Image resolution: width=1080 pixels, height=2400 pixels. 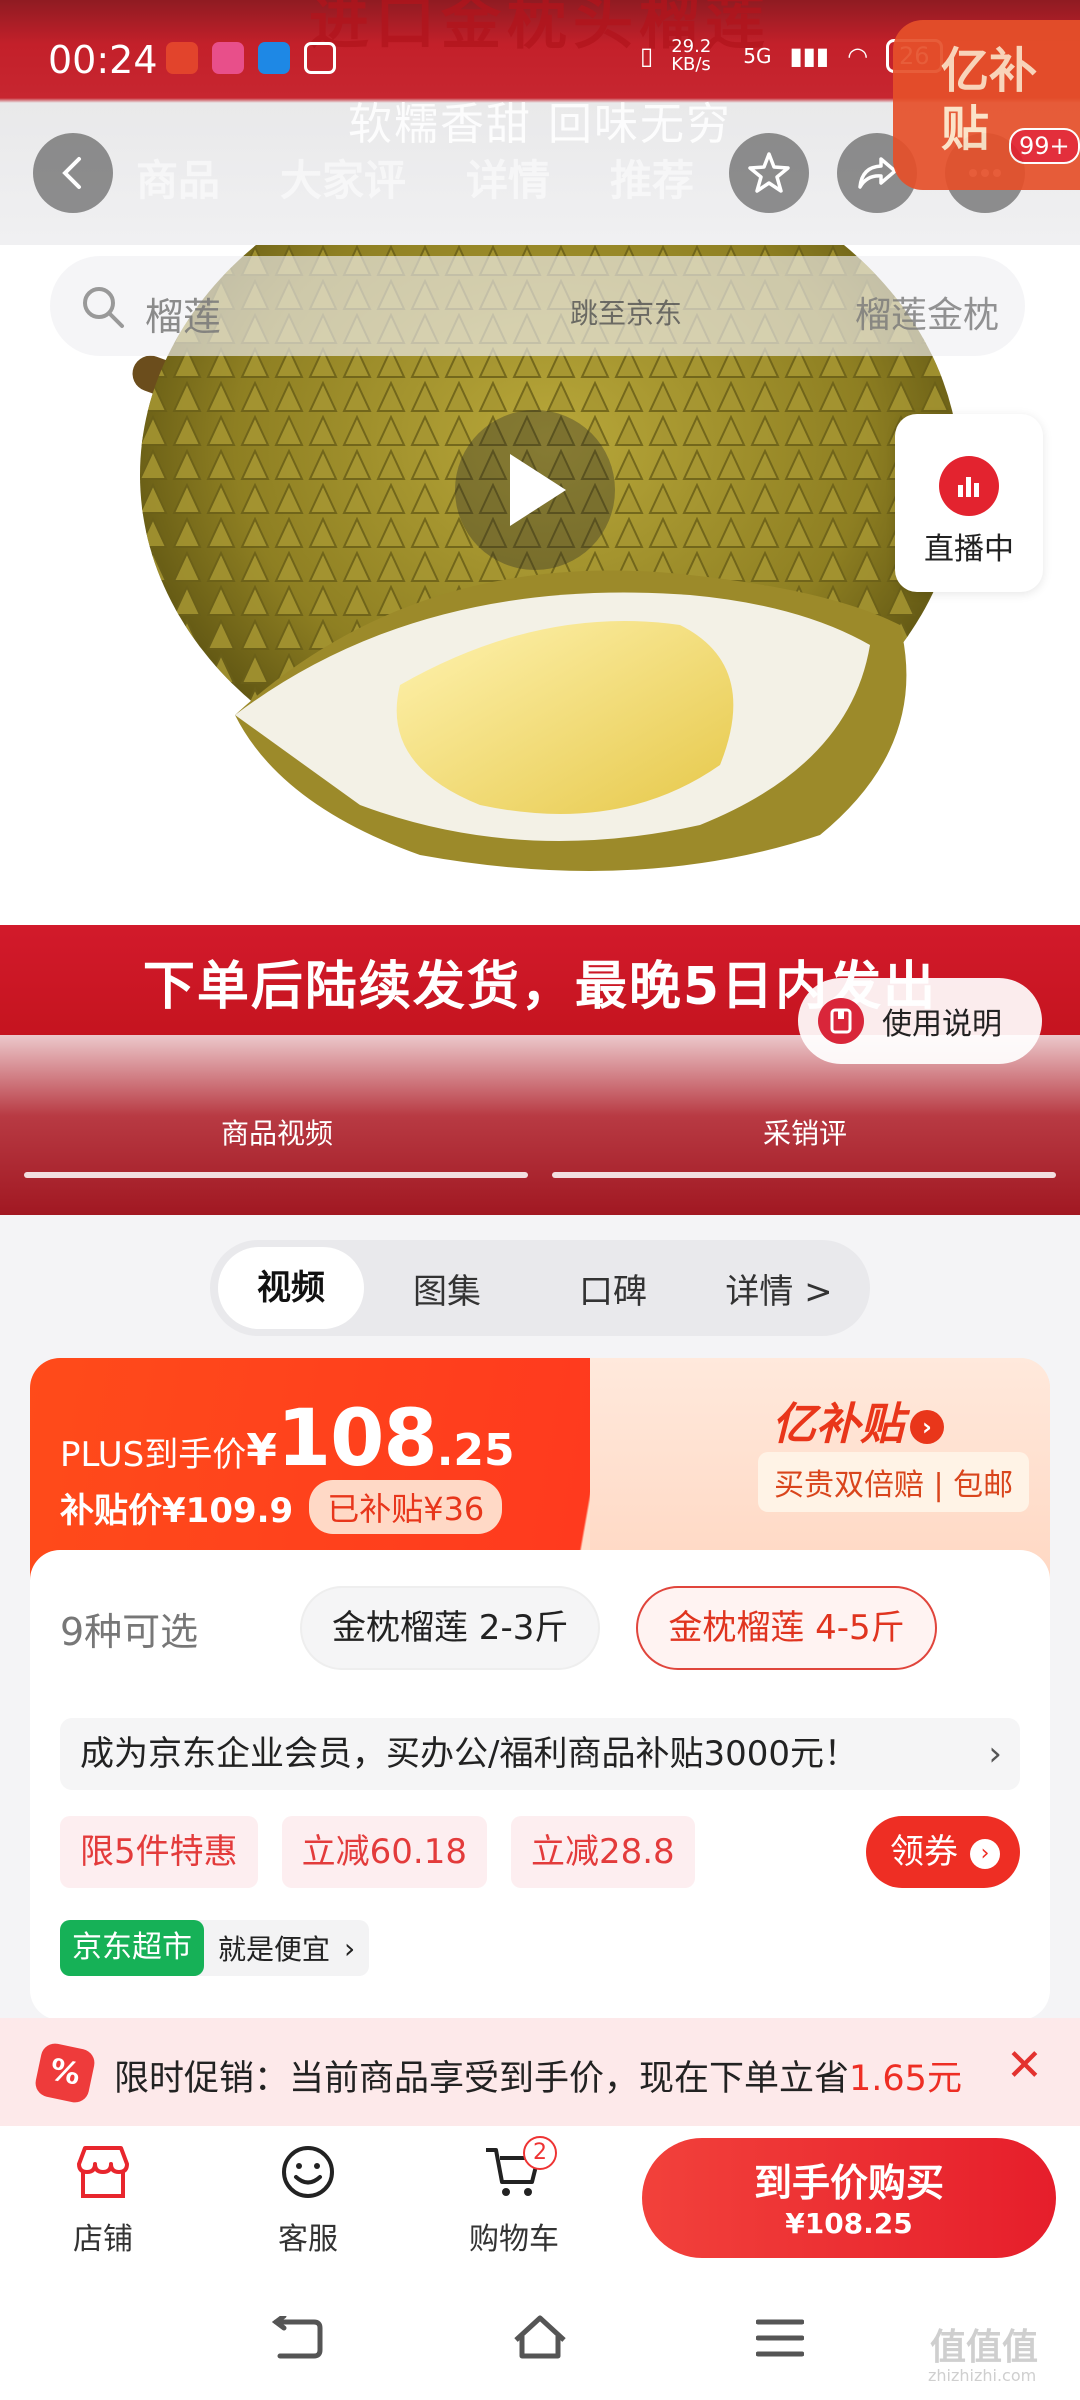 I want to click on tab-details: 详情, so click(x=508, y=177).